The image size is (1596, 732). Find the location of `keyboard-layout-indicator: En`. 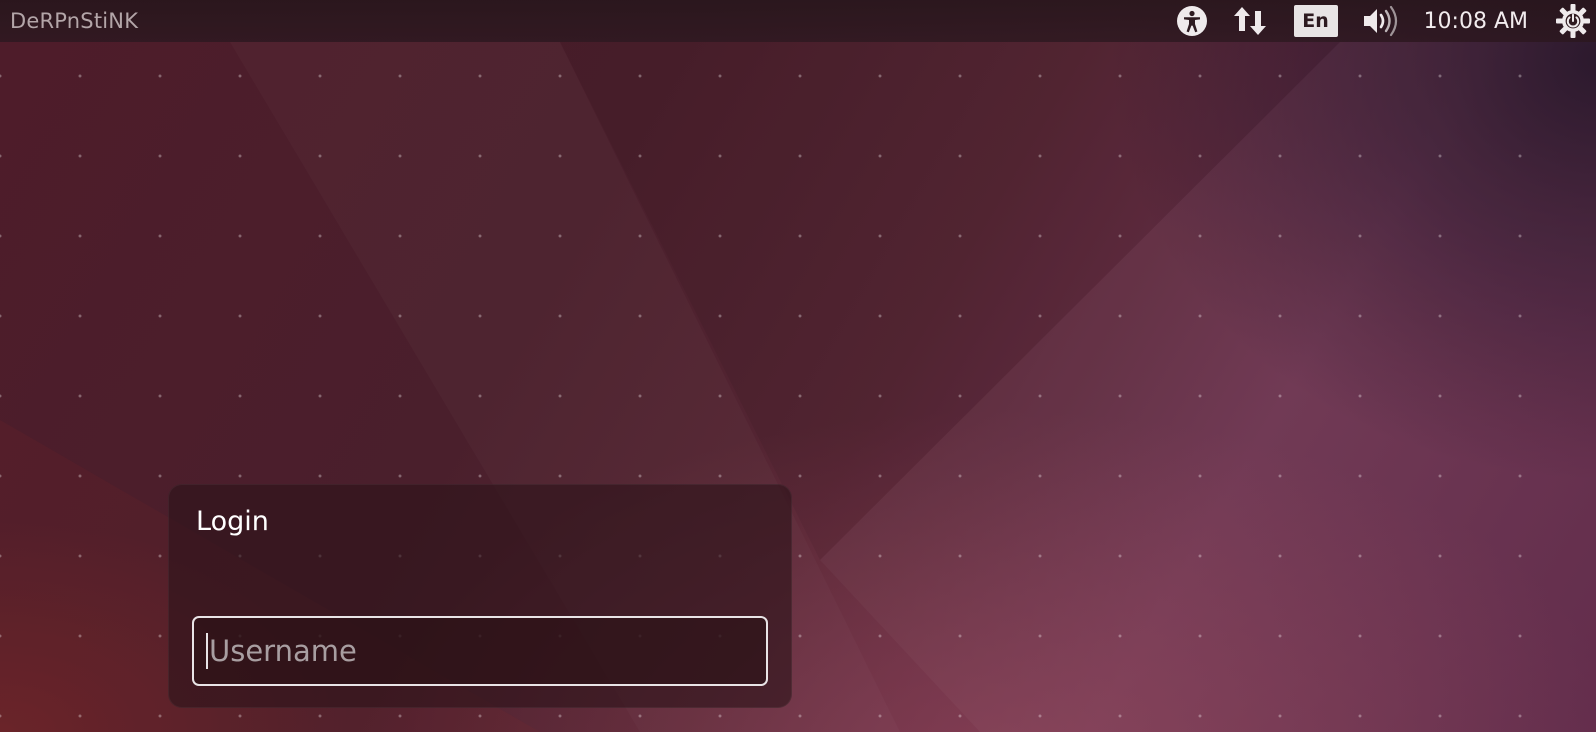

keyboard-layout-indicator: En is located at coordinates (1315, 21).